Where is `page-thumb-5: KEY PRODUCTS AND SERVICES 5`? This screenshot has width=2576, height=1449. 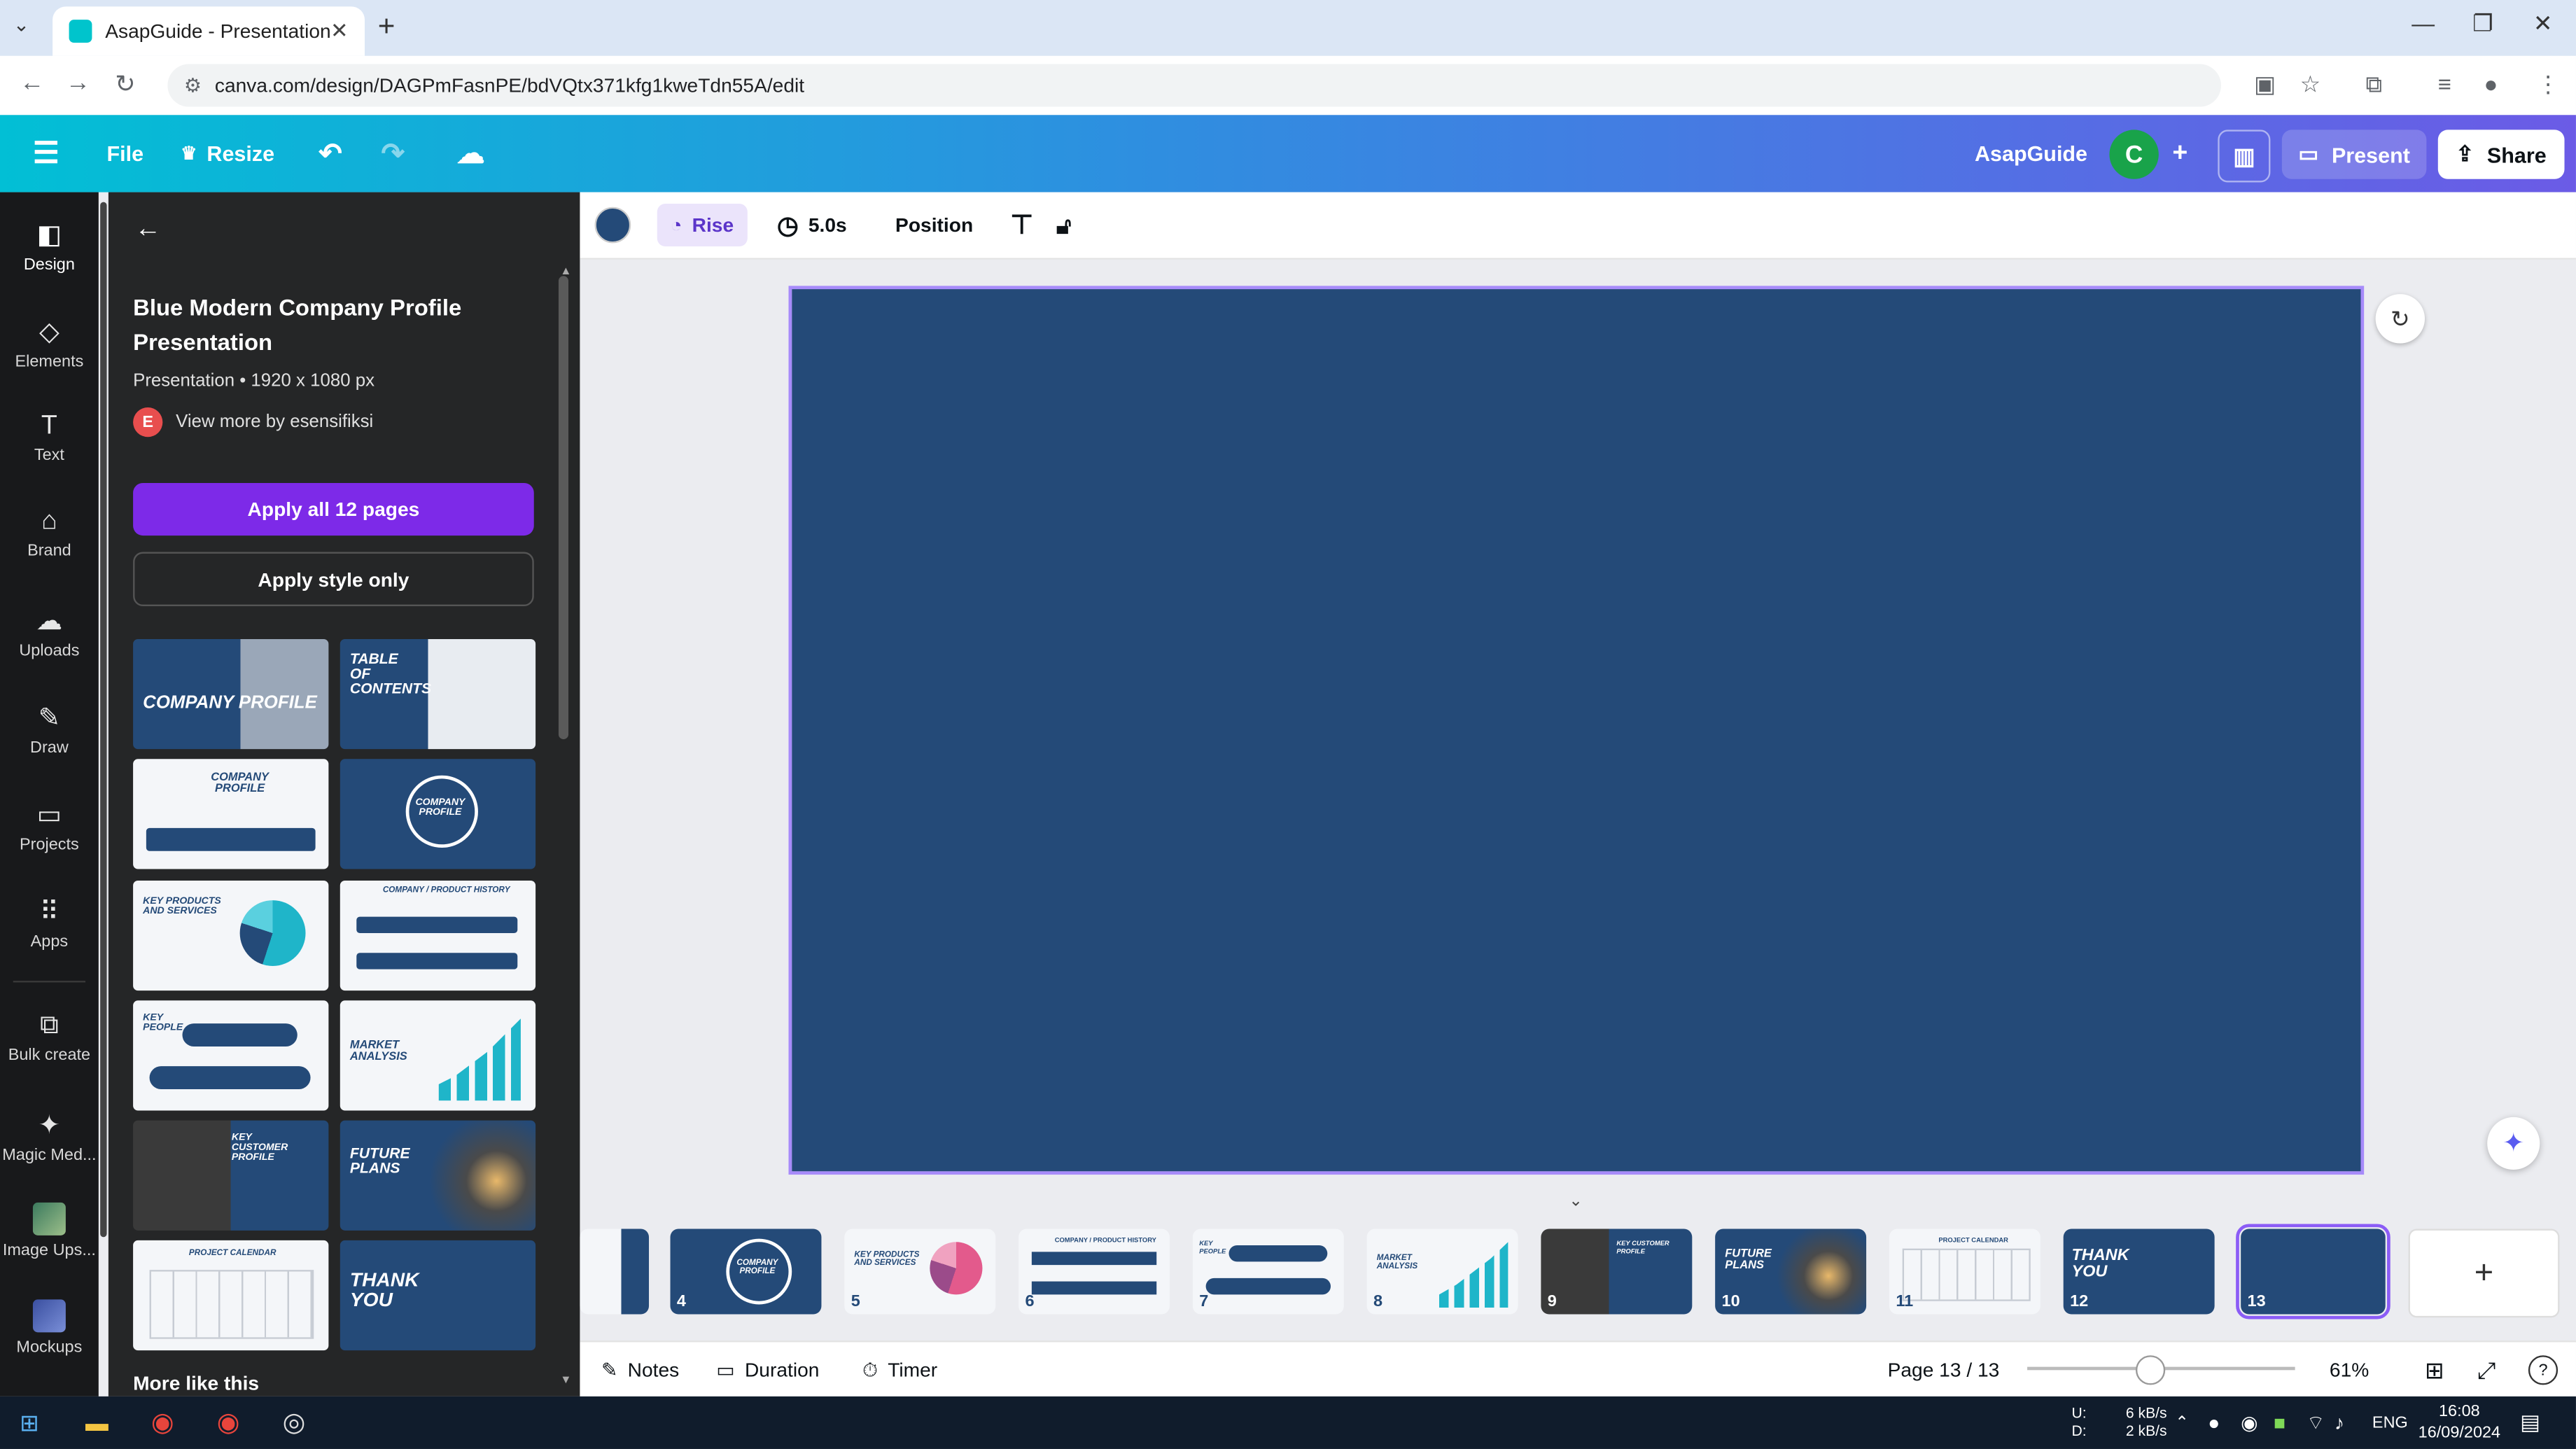 page-thumb-5: KEY PRODUCTS AND SERVICES 5 is located at coordinates (920, 1271).